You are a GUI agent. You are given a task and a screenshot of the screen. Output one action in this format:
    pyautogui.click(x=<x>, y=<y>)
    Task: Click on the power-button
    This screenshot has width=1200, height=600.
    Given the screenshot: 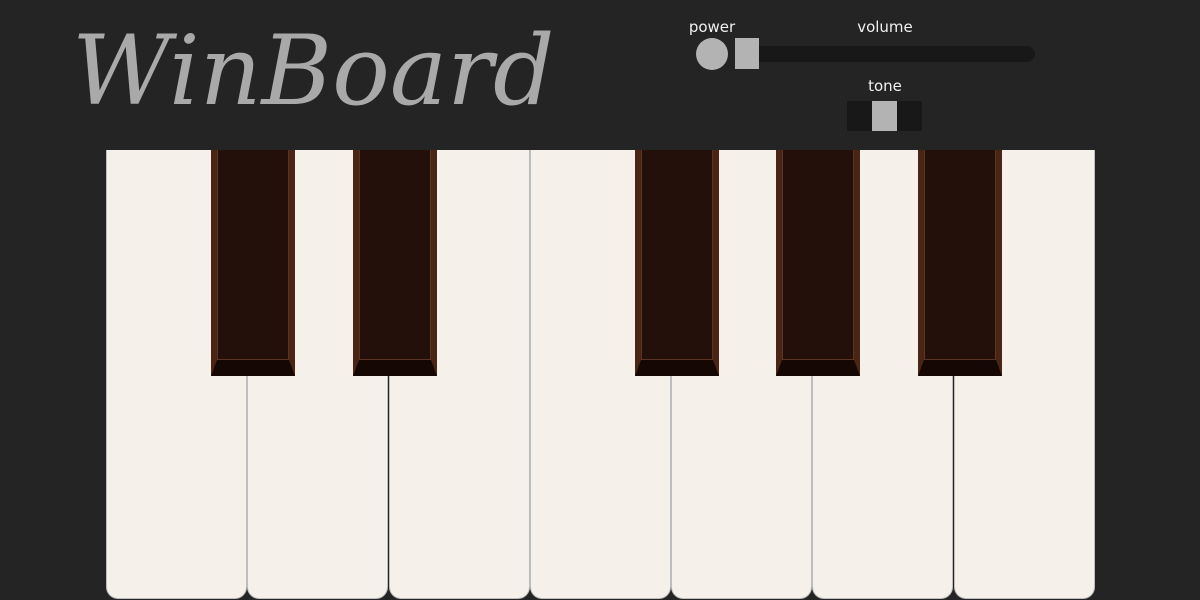 What is the action you would take?
    pyautogui.click(x=712, y=54)
    